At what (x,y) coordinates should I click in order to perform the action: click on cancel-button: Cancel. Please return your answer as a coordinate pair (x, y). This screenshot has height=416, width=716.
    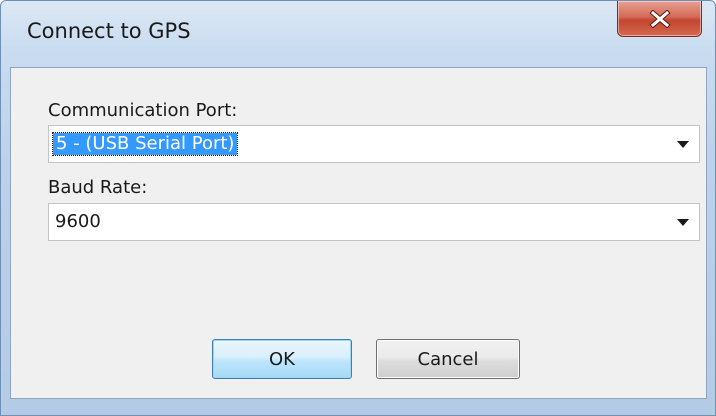
    Looking at the image, I should click on (448, 359).